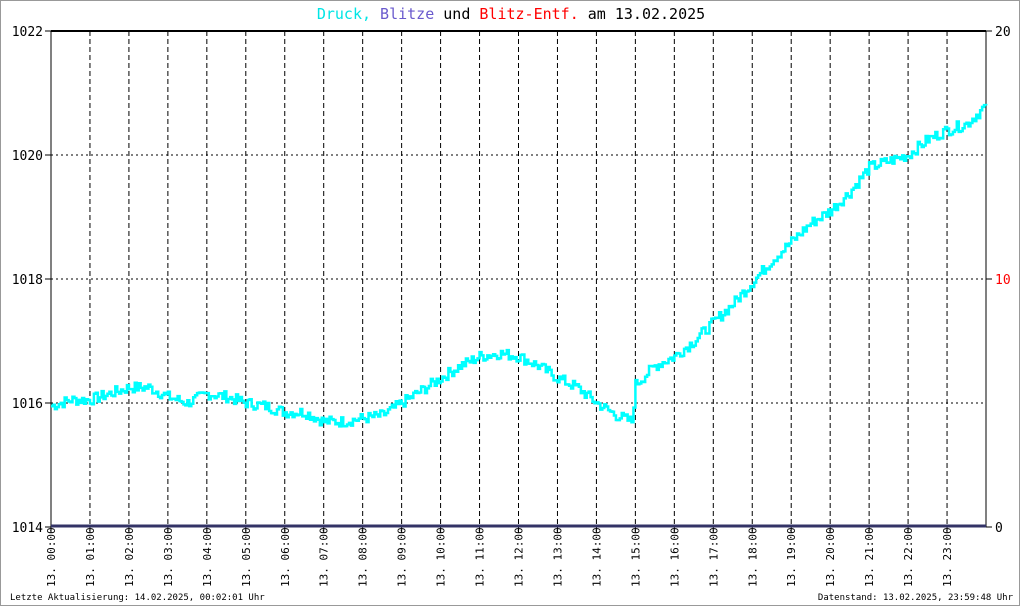 This screenshot has width=1020, height=606. Describe the element at coordinates (999, 528) in the screenshot. I see `y-right-tick-label: 0` at that location.